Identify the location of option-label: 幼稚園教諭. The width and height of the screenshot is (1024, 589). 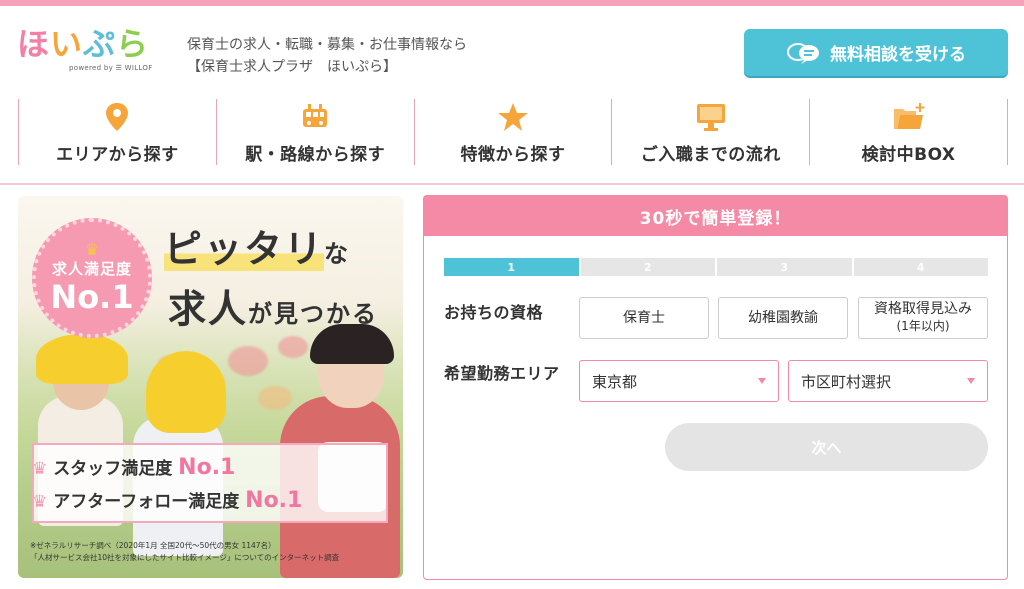
(783, 317).